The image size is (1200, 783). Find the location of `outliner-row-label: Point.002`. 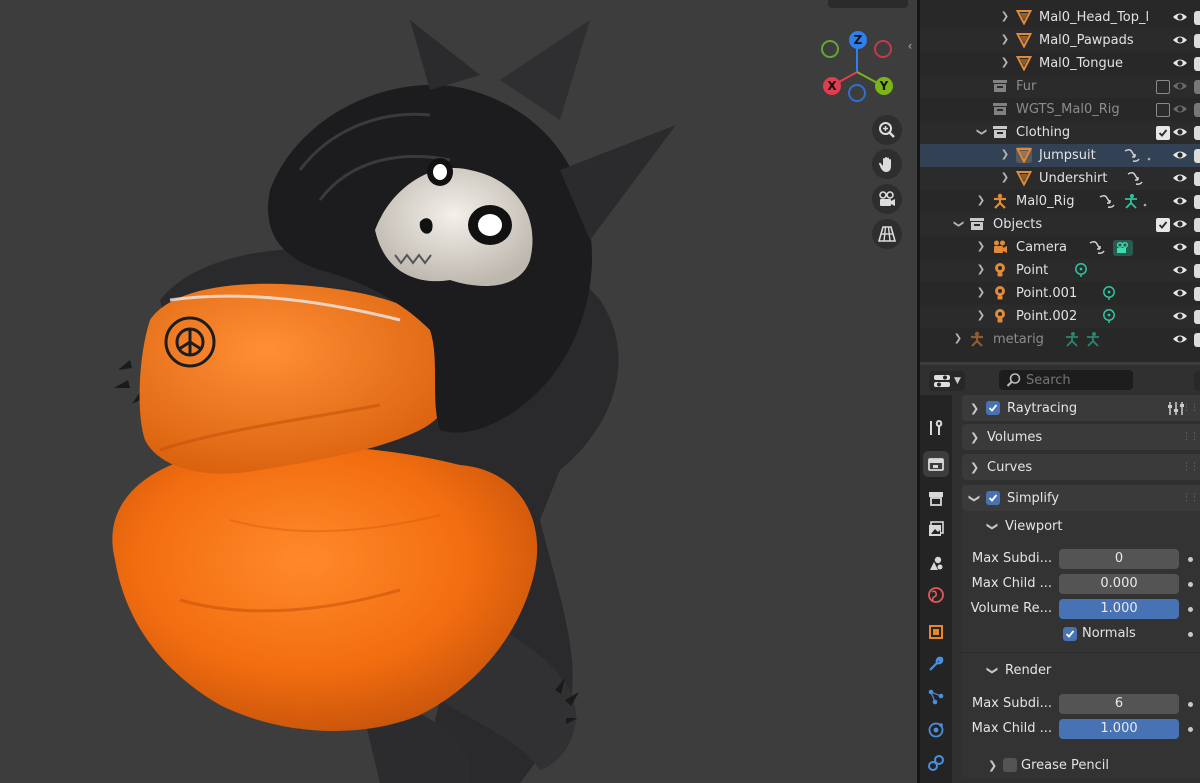

outliner-row-label: Point.002 is located at coordinates (1046, 316).